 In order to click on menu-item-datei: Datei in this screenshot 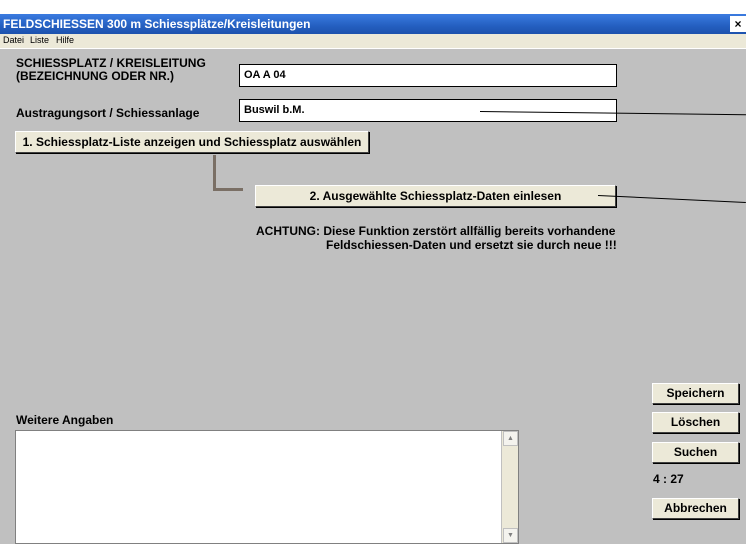, I will do `click(13, 40)`.